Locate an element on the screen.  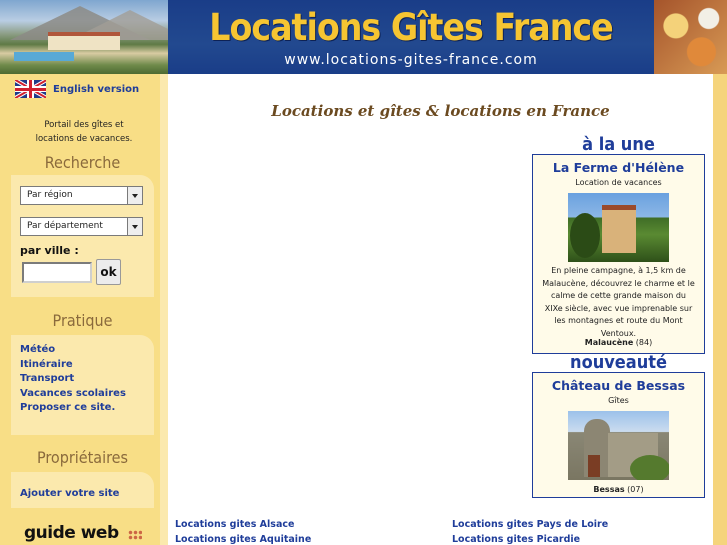
featured-listing-name: La Ferme d'Hélène is located at coordinates (618, 167).